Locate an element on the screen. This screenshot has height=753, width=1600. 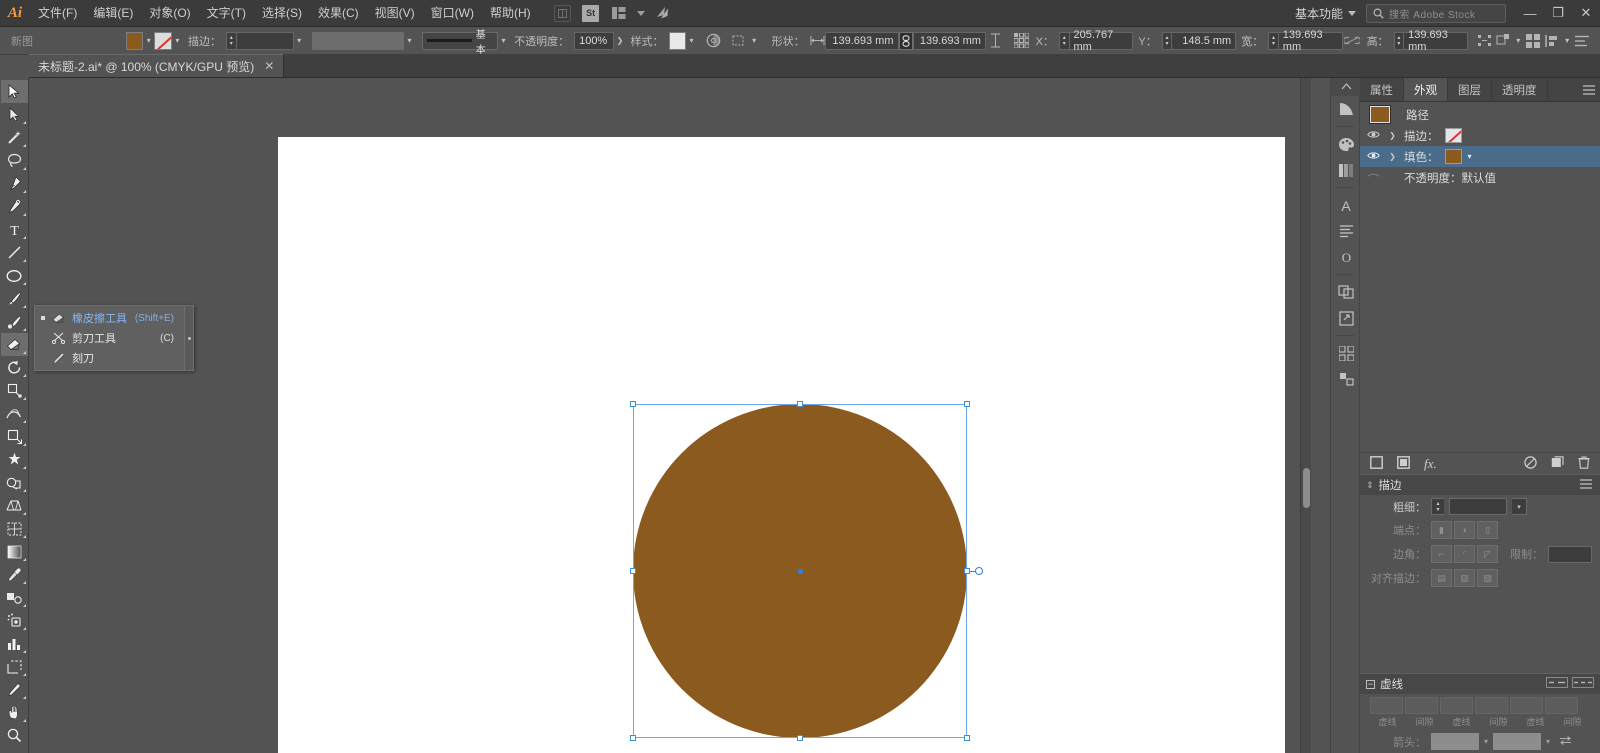
handle-middle-left is located at coordinates (633, 571).